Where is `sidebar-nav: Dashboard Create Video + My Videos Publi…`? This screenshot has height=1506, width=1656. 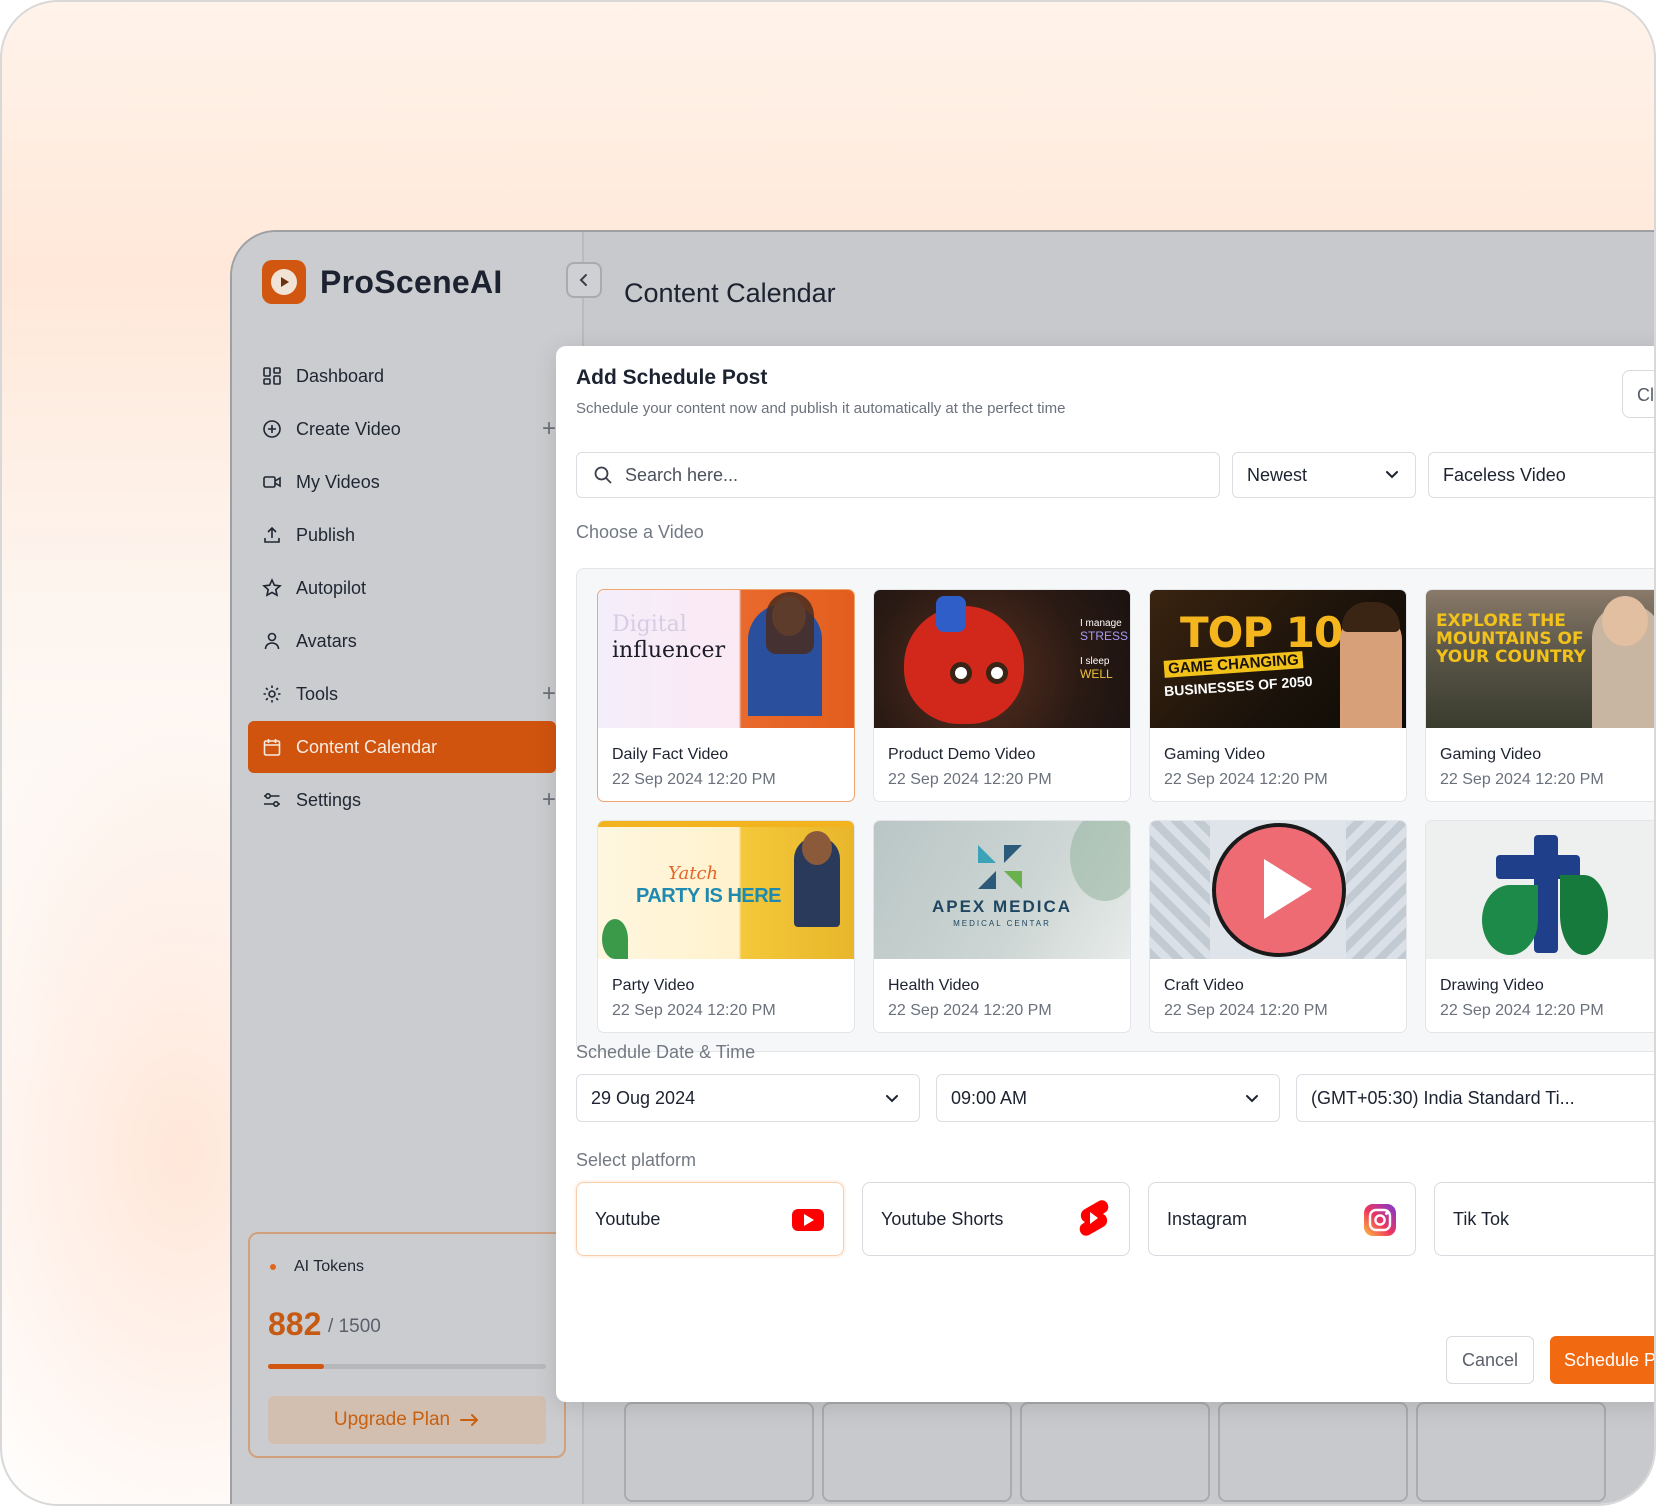 sidebar-nav: Dashboard Create Video + My Videos Publi… is located at coordinates (402, 588).